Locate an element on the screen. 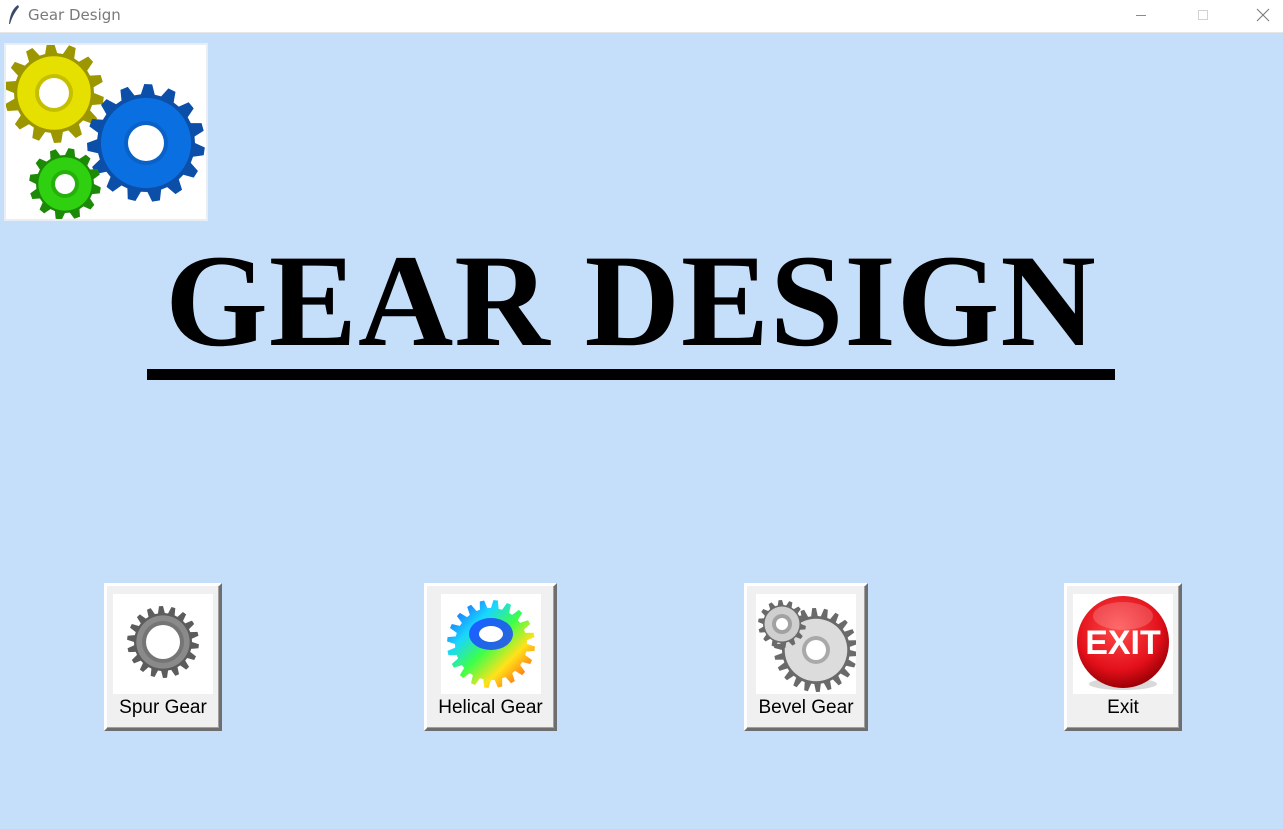 The width and height of the screenshot is (1283, 829). gears-logo is located at coordinates (106, 132).